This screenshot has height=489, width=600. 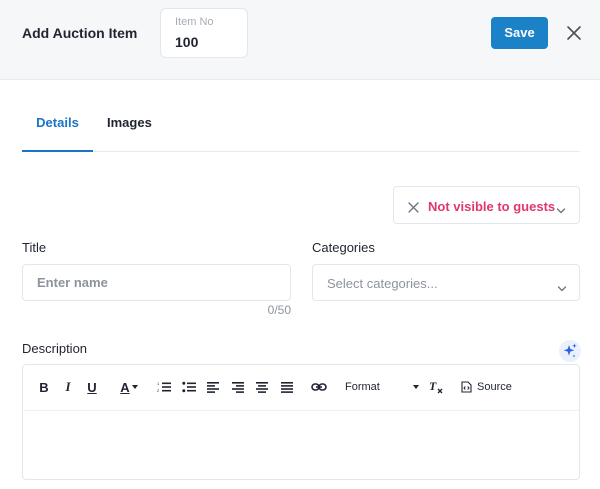 What do you see at coordinates (129, 126) in the screenshot?
I see `tab-images: Images` at bounding box center [129, 126].